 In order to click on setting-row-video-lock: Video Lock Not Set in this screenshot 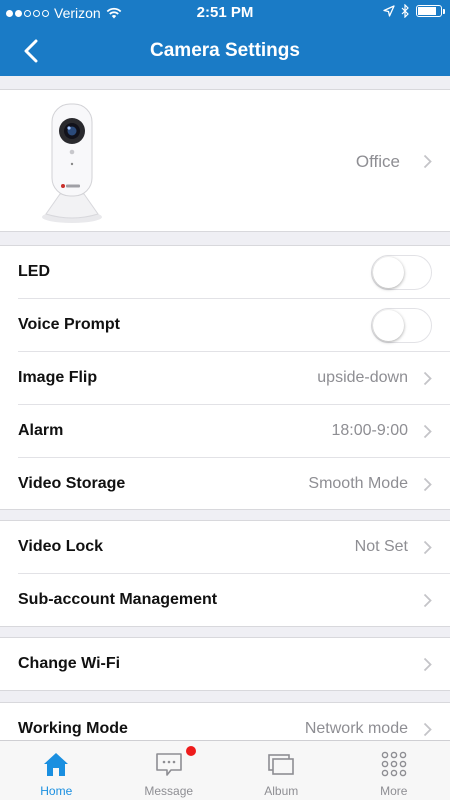, I will do `click(225, 547)`.